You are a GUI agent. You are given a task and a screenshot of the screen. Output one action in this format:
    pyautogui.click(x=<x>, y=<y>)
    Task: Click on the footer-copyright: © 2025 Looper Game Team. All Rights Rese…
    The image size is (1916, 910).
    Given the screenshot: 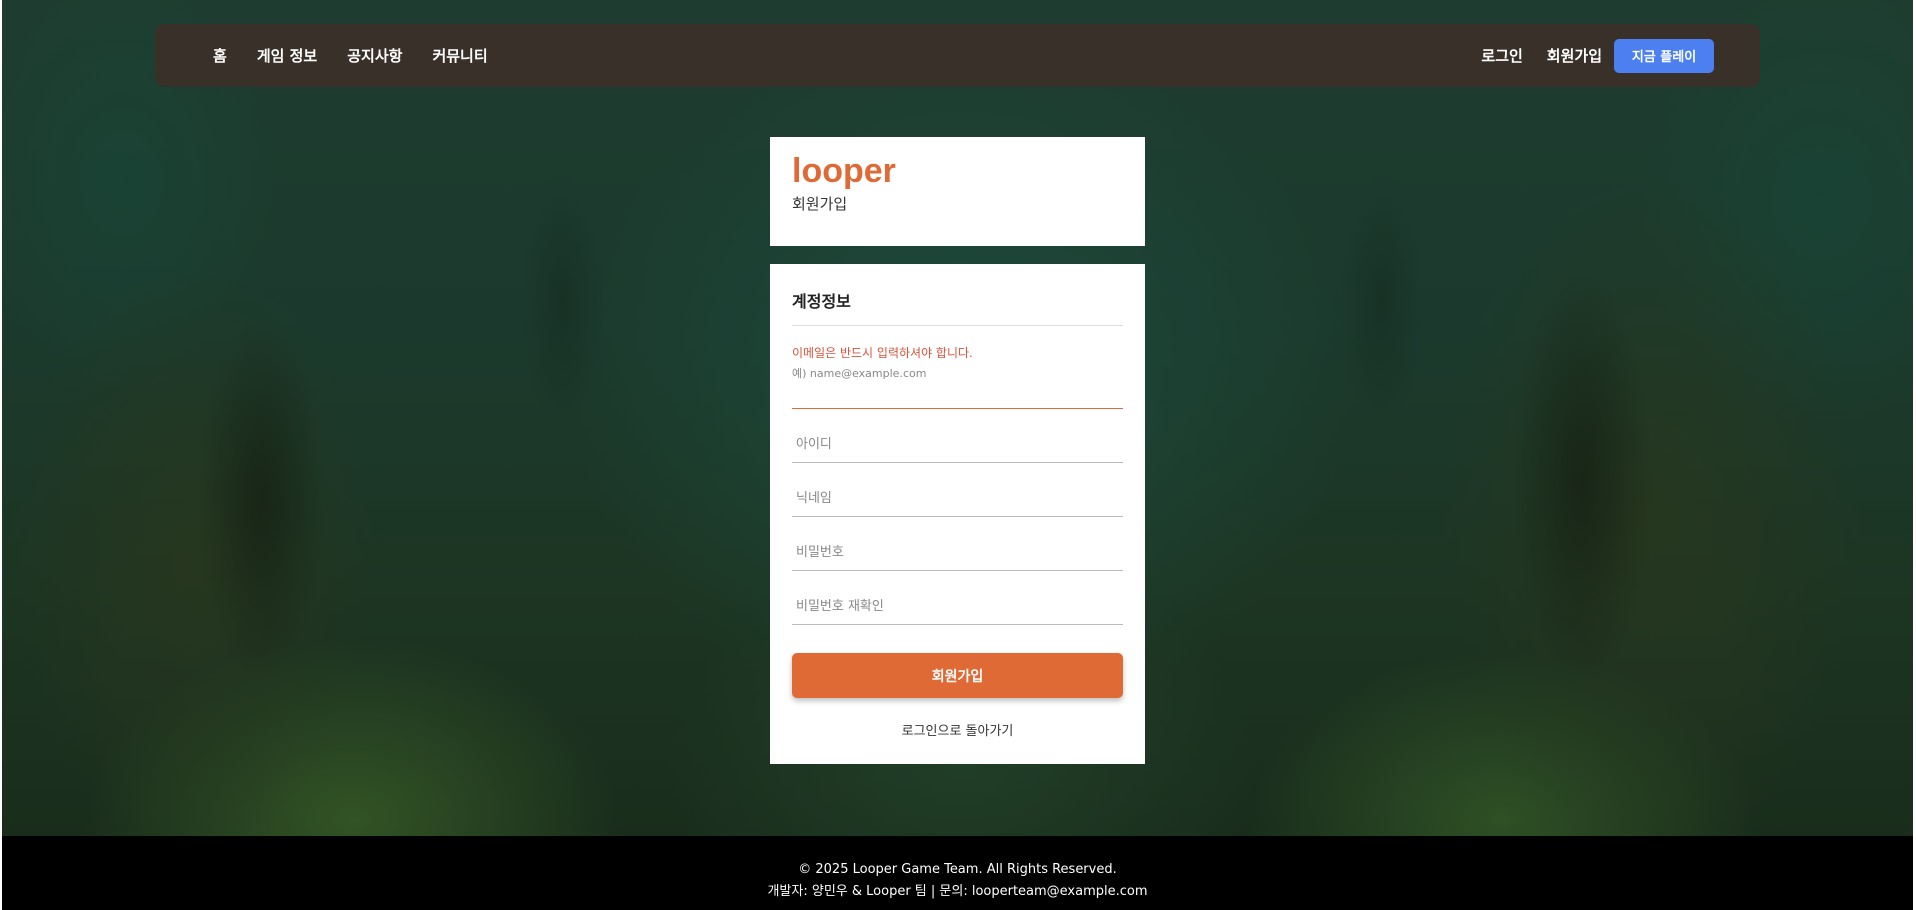 What is the action you would take?
    pyautogui.click(x=957, y=869)
    